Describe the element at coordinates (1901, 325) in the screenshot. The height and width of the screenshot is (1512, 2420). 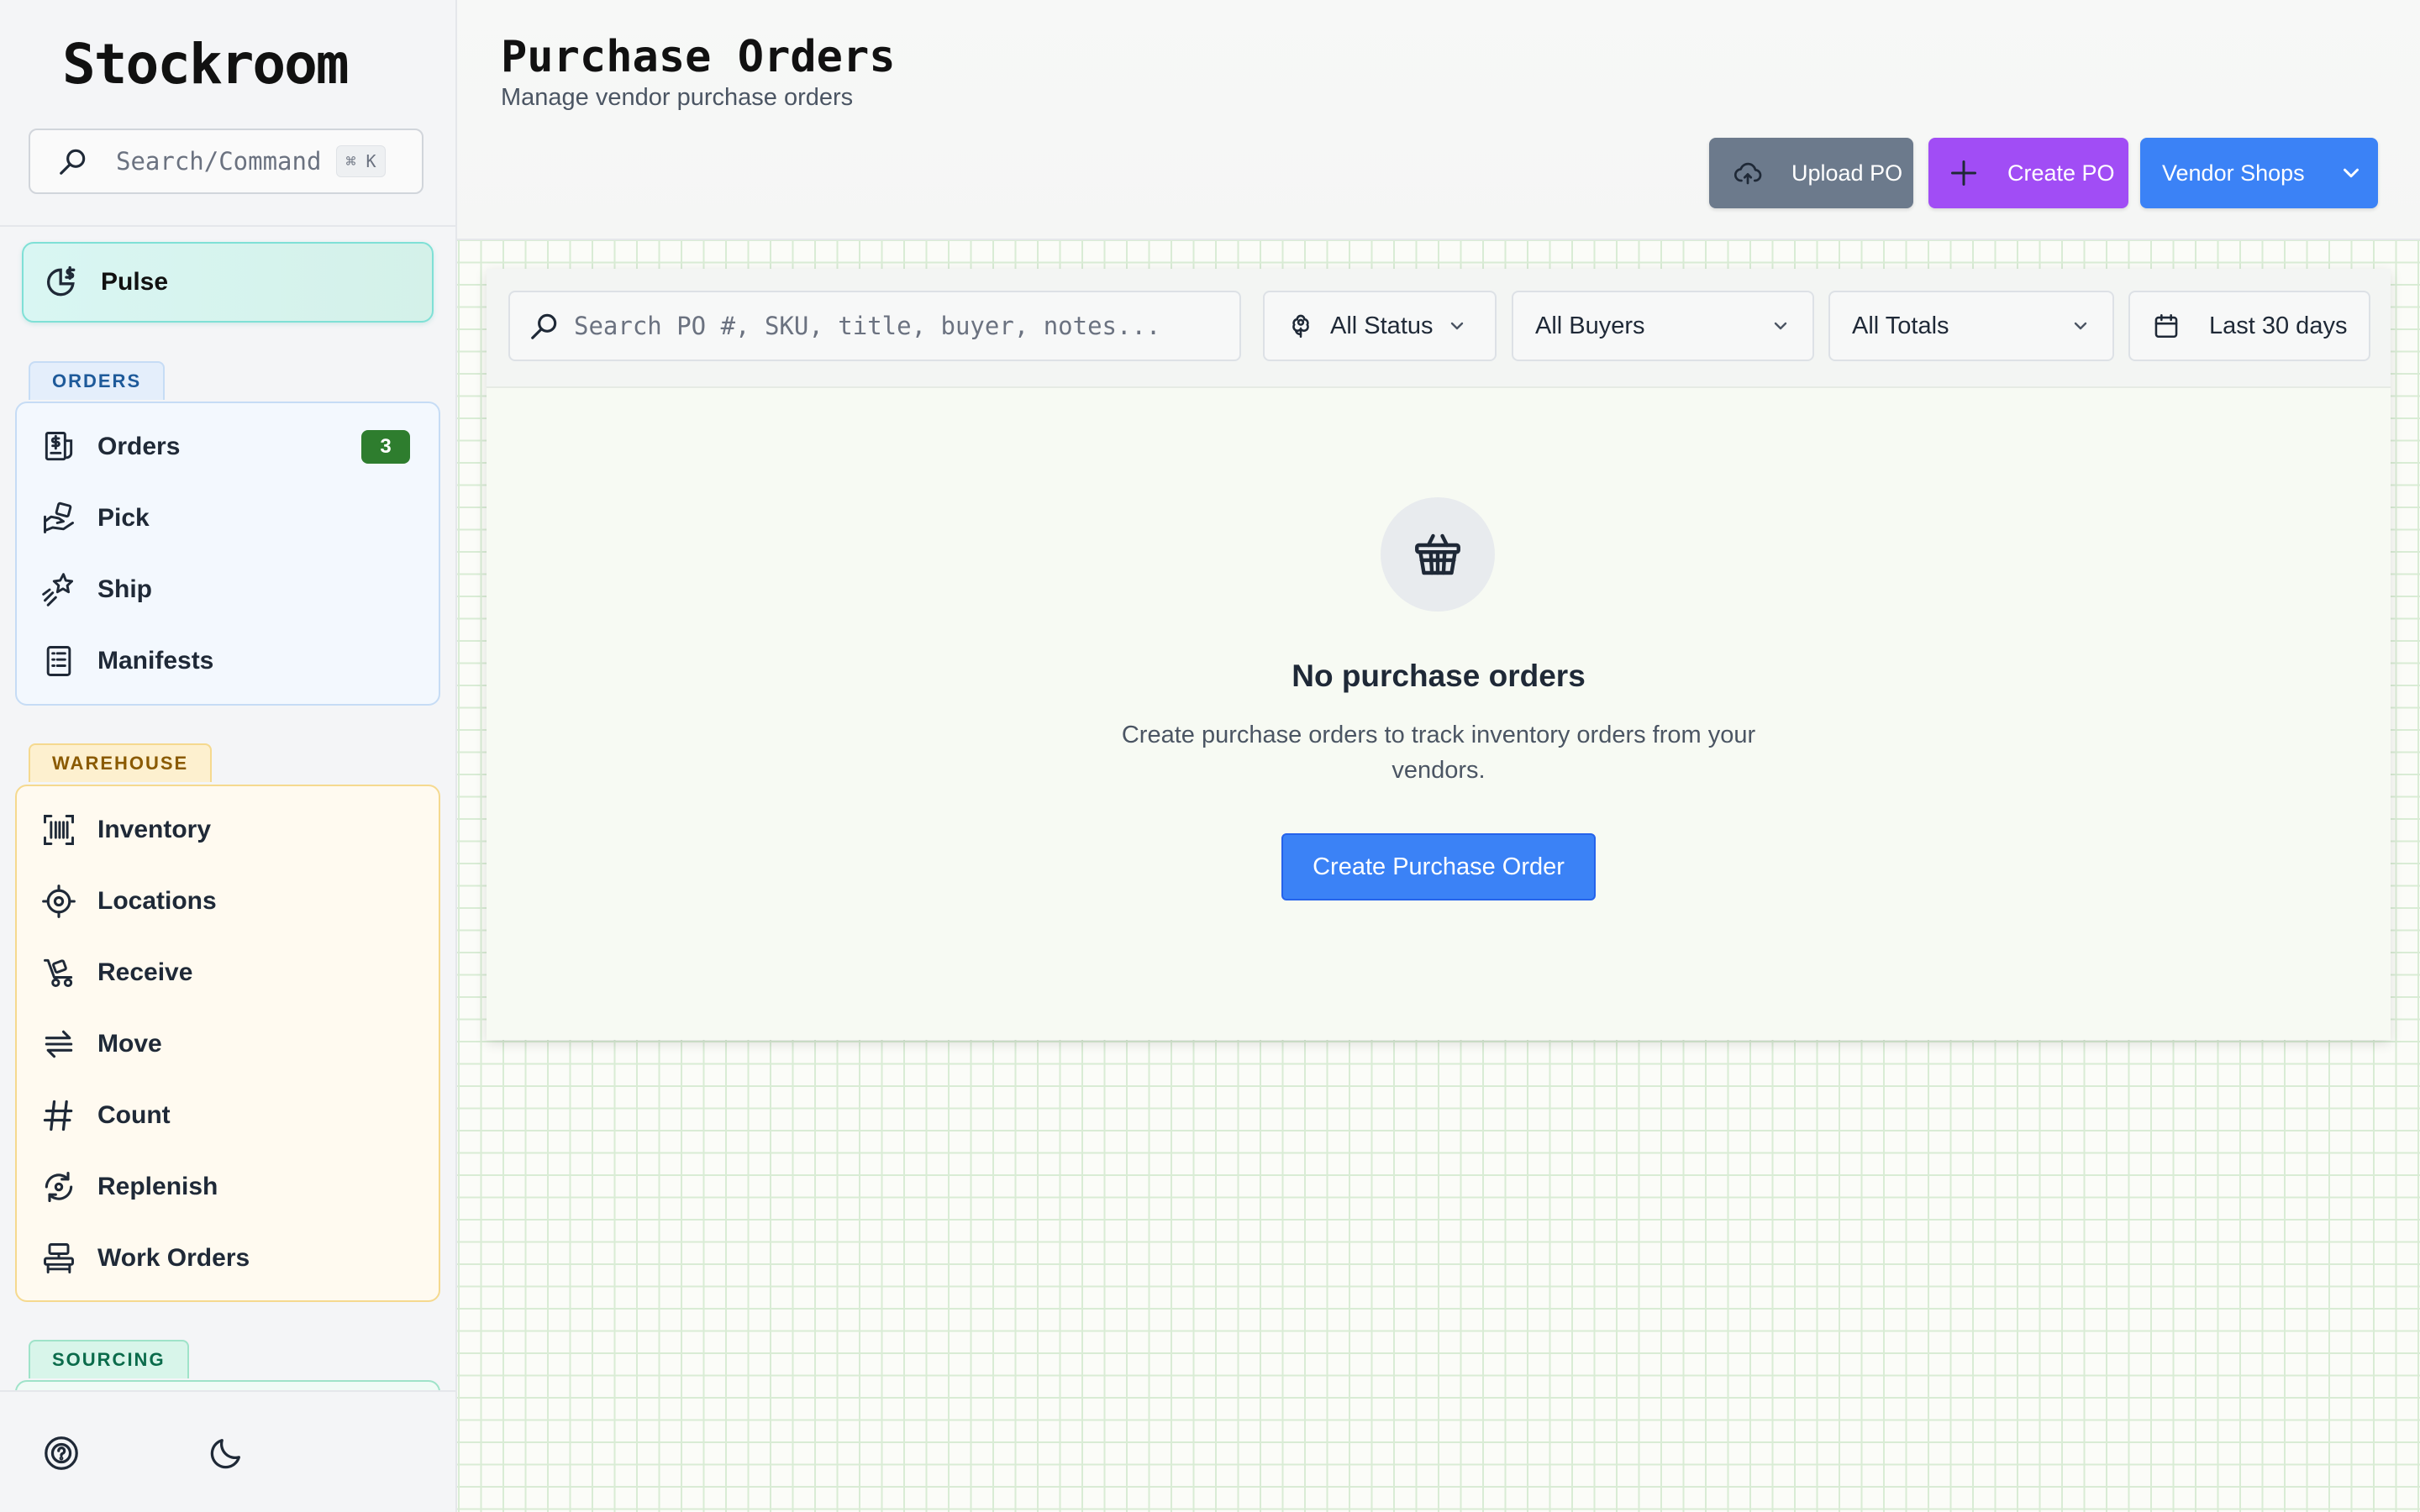
I see `totals-filter-value: All Totals` at that location.